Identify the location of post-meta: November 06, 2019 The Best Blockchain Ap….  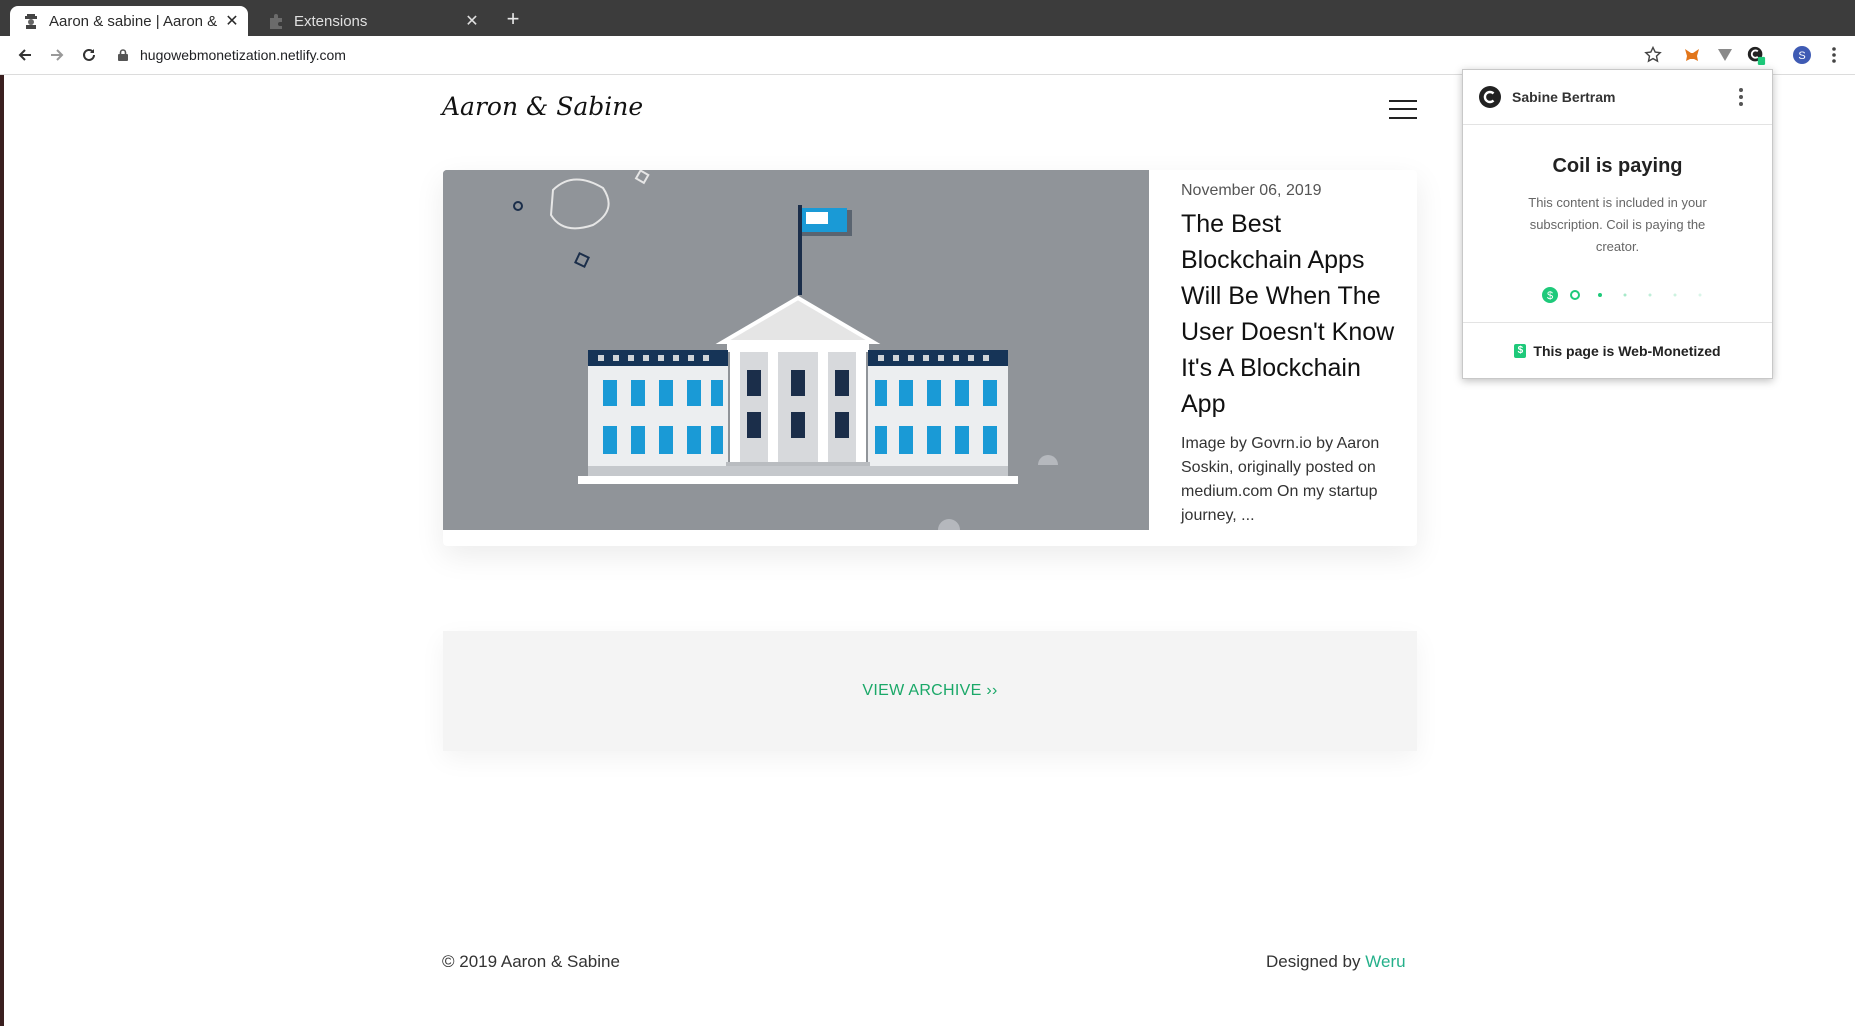
(1292, 355).